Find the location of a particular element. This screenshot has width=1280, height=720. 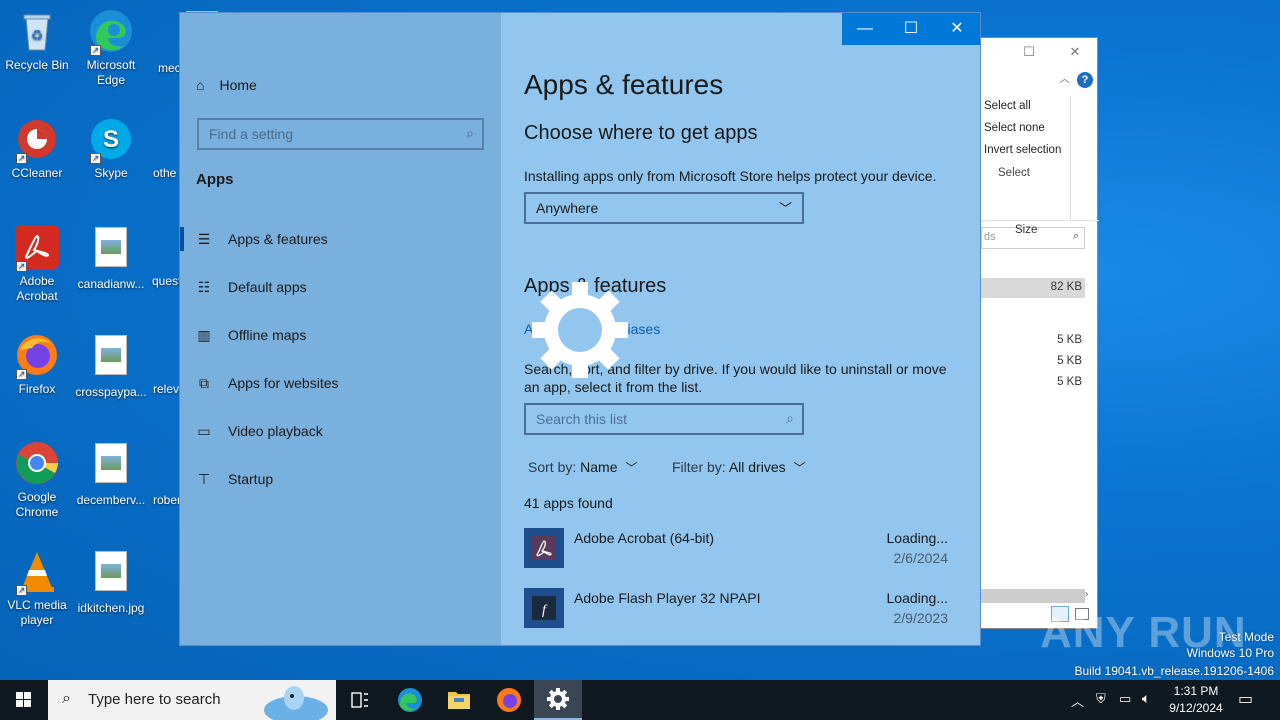

nav-item-offline-maps: ▥ Offline maps is located at coordinates (340, 335).